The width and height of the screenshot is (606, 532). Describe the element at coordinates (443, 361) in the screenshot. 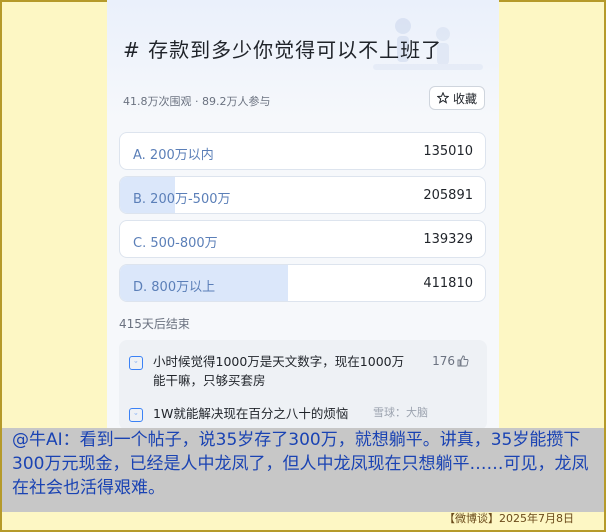

I see `like-count: 176` at that location.